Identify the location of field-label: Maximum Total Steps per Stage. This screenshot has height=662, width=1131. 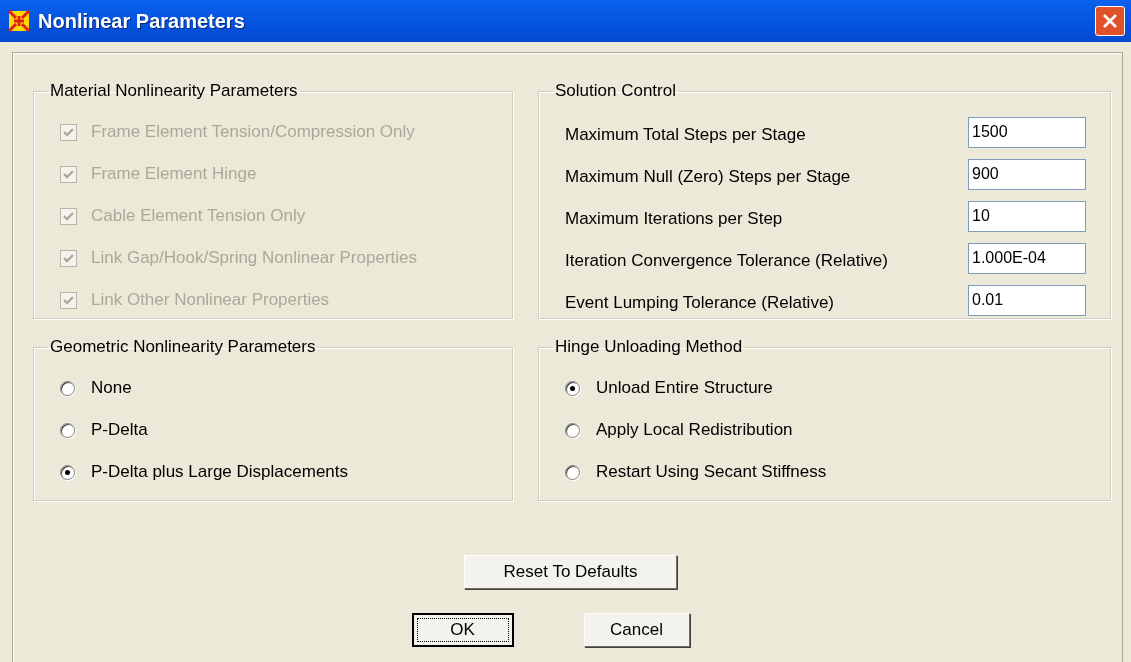
(685, 134).